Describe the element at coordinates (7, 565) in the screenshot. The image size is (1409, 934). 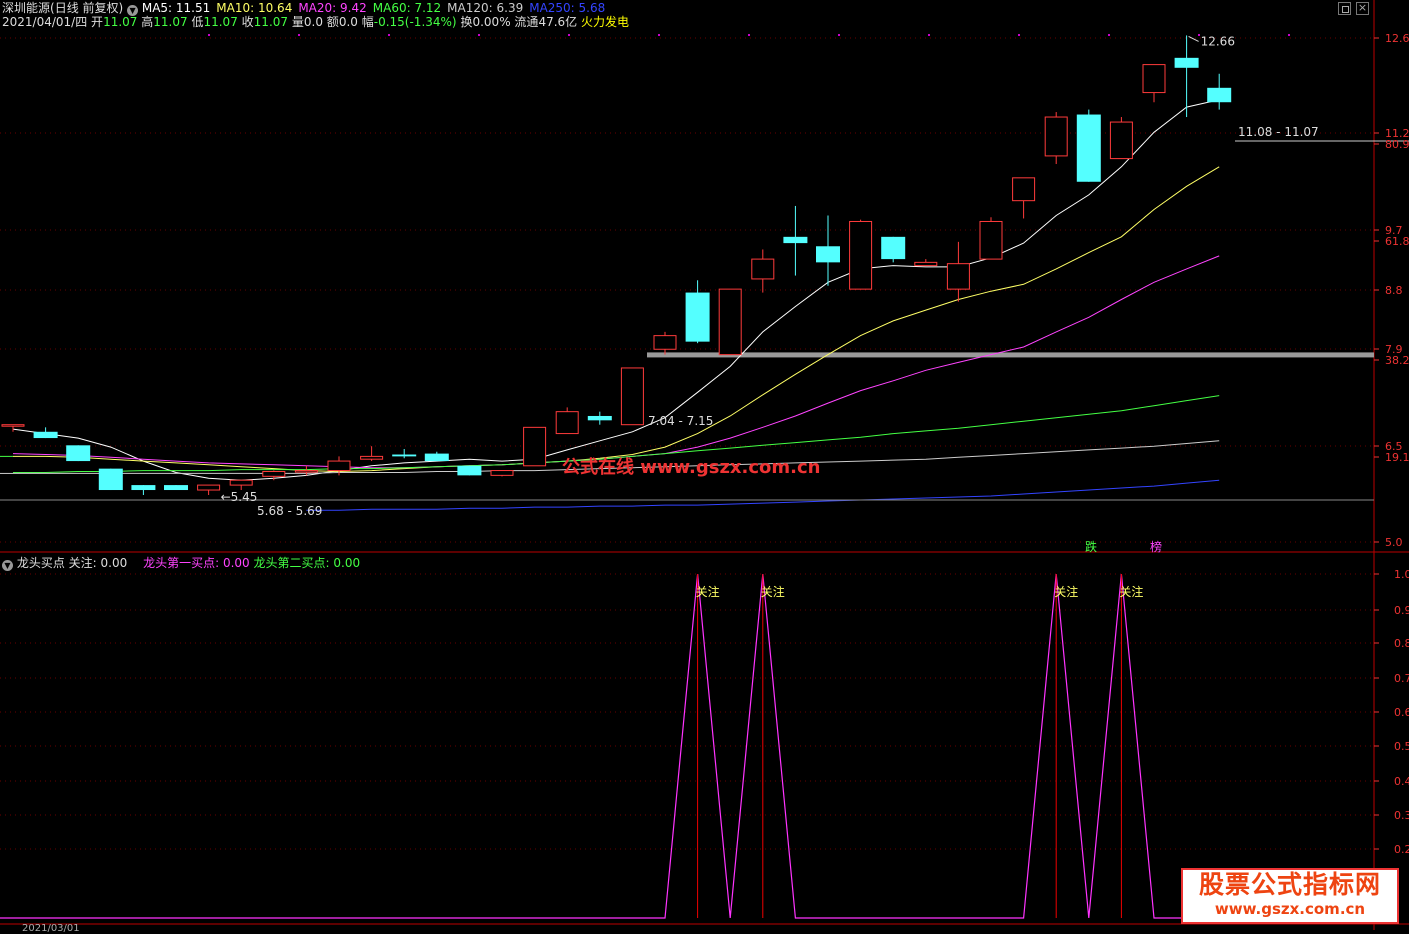
I see `indicator-dropdown-icon: ▼` at that location.